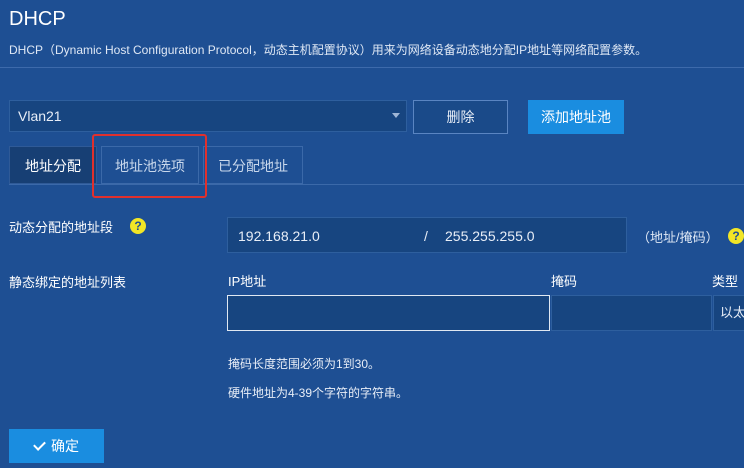 The width and height of the screenshot is (744, 468). What do you see at coordinates (39, 444) in the screenshot?
I see `check-icon` at bounding box center [39, 444].